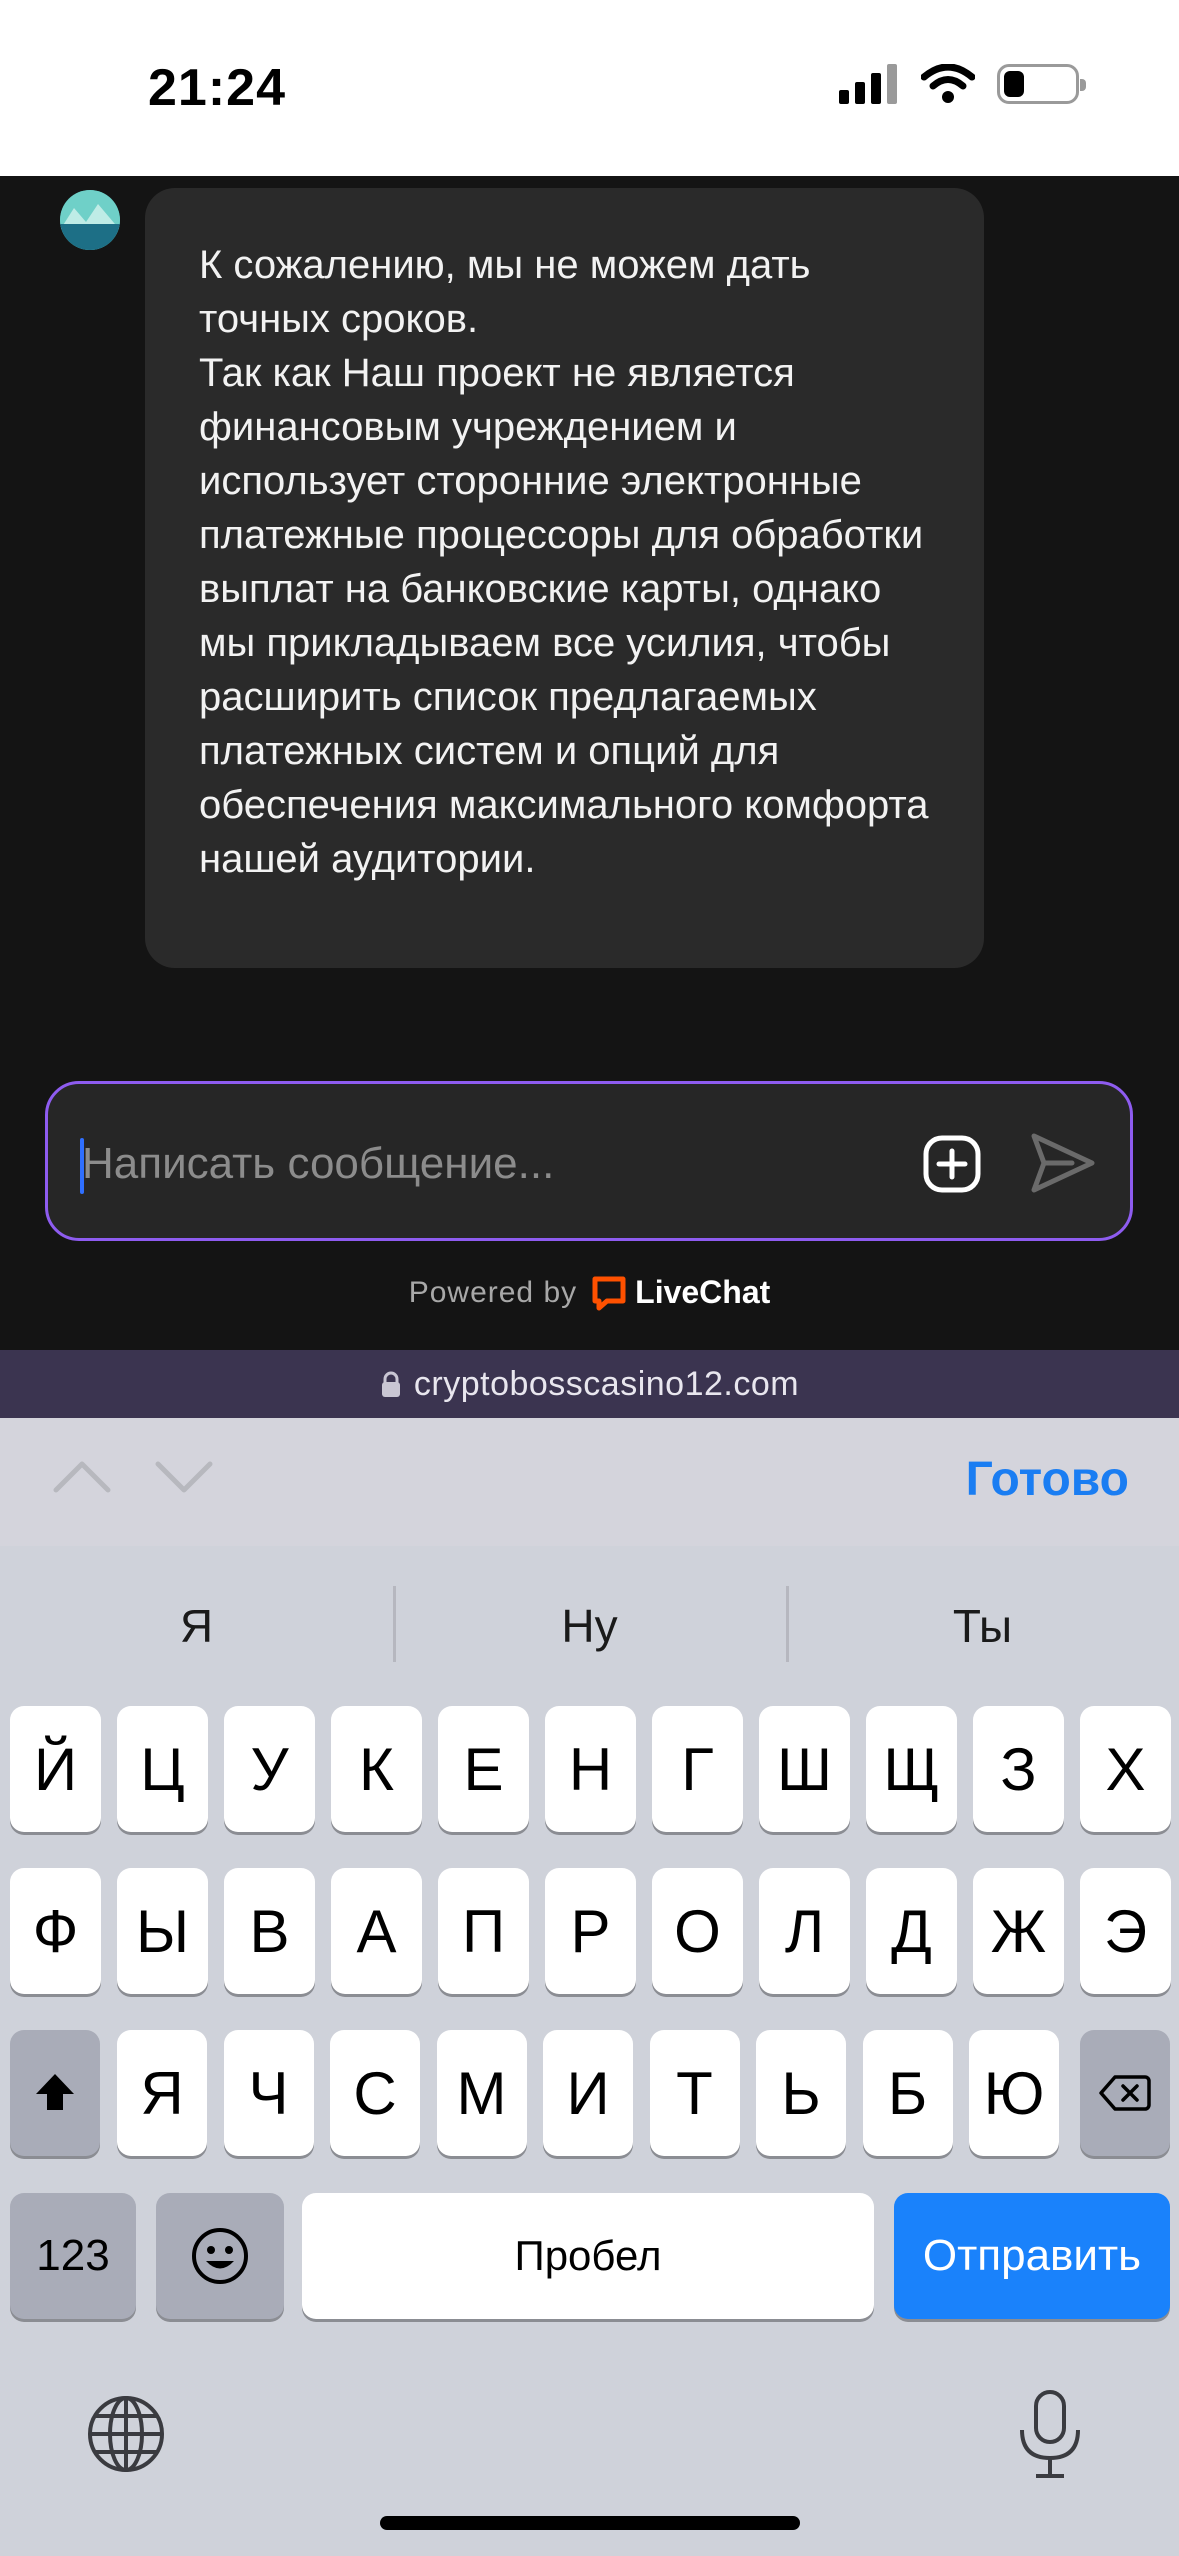  Describe the element at coordinates (589, 1482) in the screenshot. I see `keyboard-accessory-bar: Готово` at that location.